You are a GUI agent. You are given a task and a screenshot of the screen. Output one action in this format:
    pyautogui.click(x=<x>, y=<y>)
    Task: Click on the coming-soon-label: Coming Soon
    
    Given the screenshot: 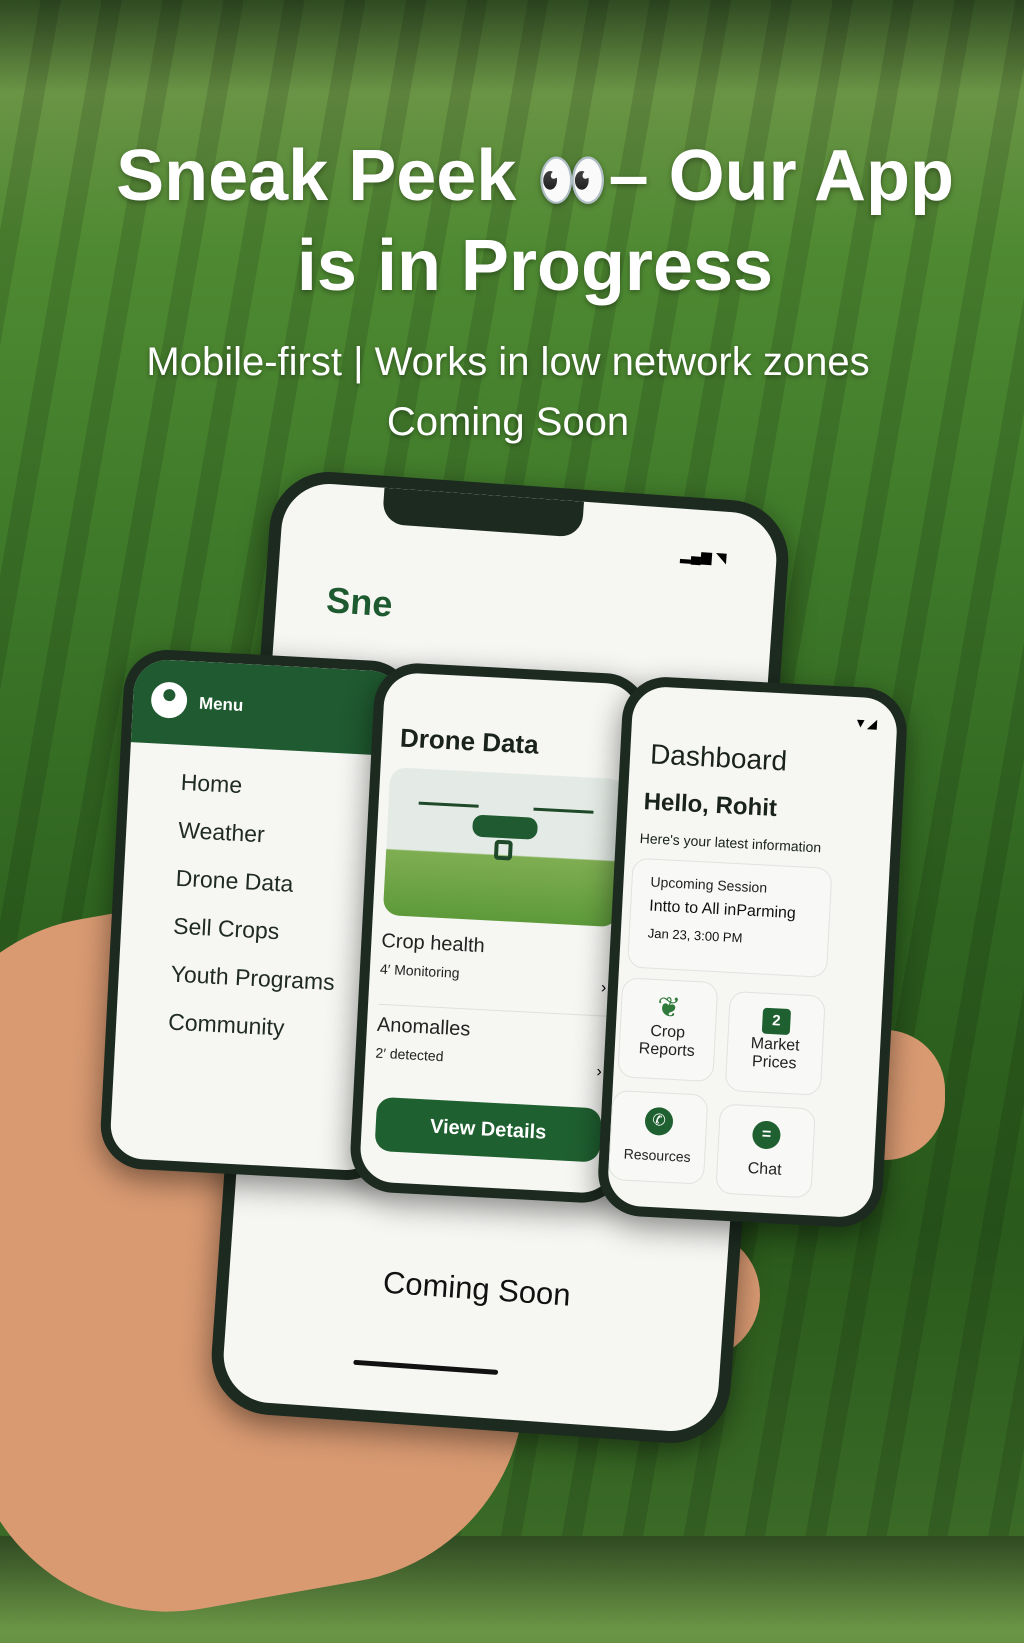 What is the action you would take?
    pyautogui.click(x=476, y=1288)
    